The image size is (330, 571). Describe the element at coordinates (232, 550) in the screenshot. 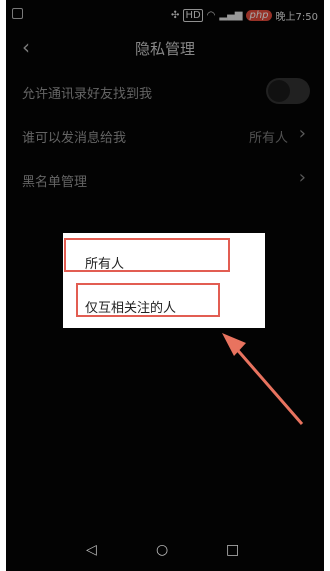

I see `square-recents-icon: □` at that location.